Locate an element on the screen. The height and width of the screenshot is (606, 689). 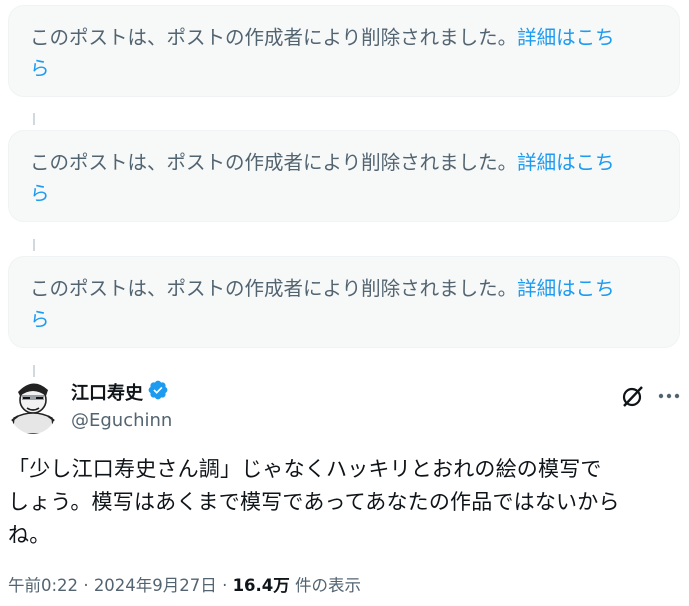
author-name: 江口寿史 is located at coordinates (120, 393).